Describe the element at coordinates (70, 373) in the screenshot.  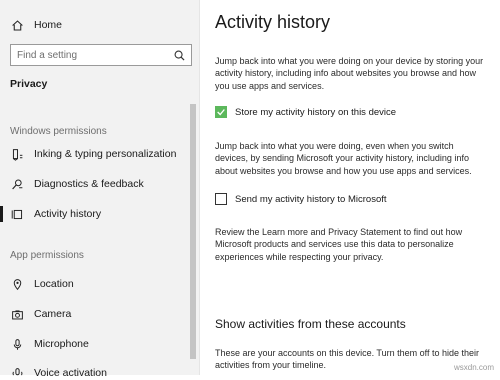
I see `sidebar-item-label: Voice activation` at that location.